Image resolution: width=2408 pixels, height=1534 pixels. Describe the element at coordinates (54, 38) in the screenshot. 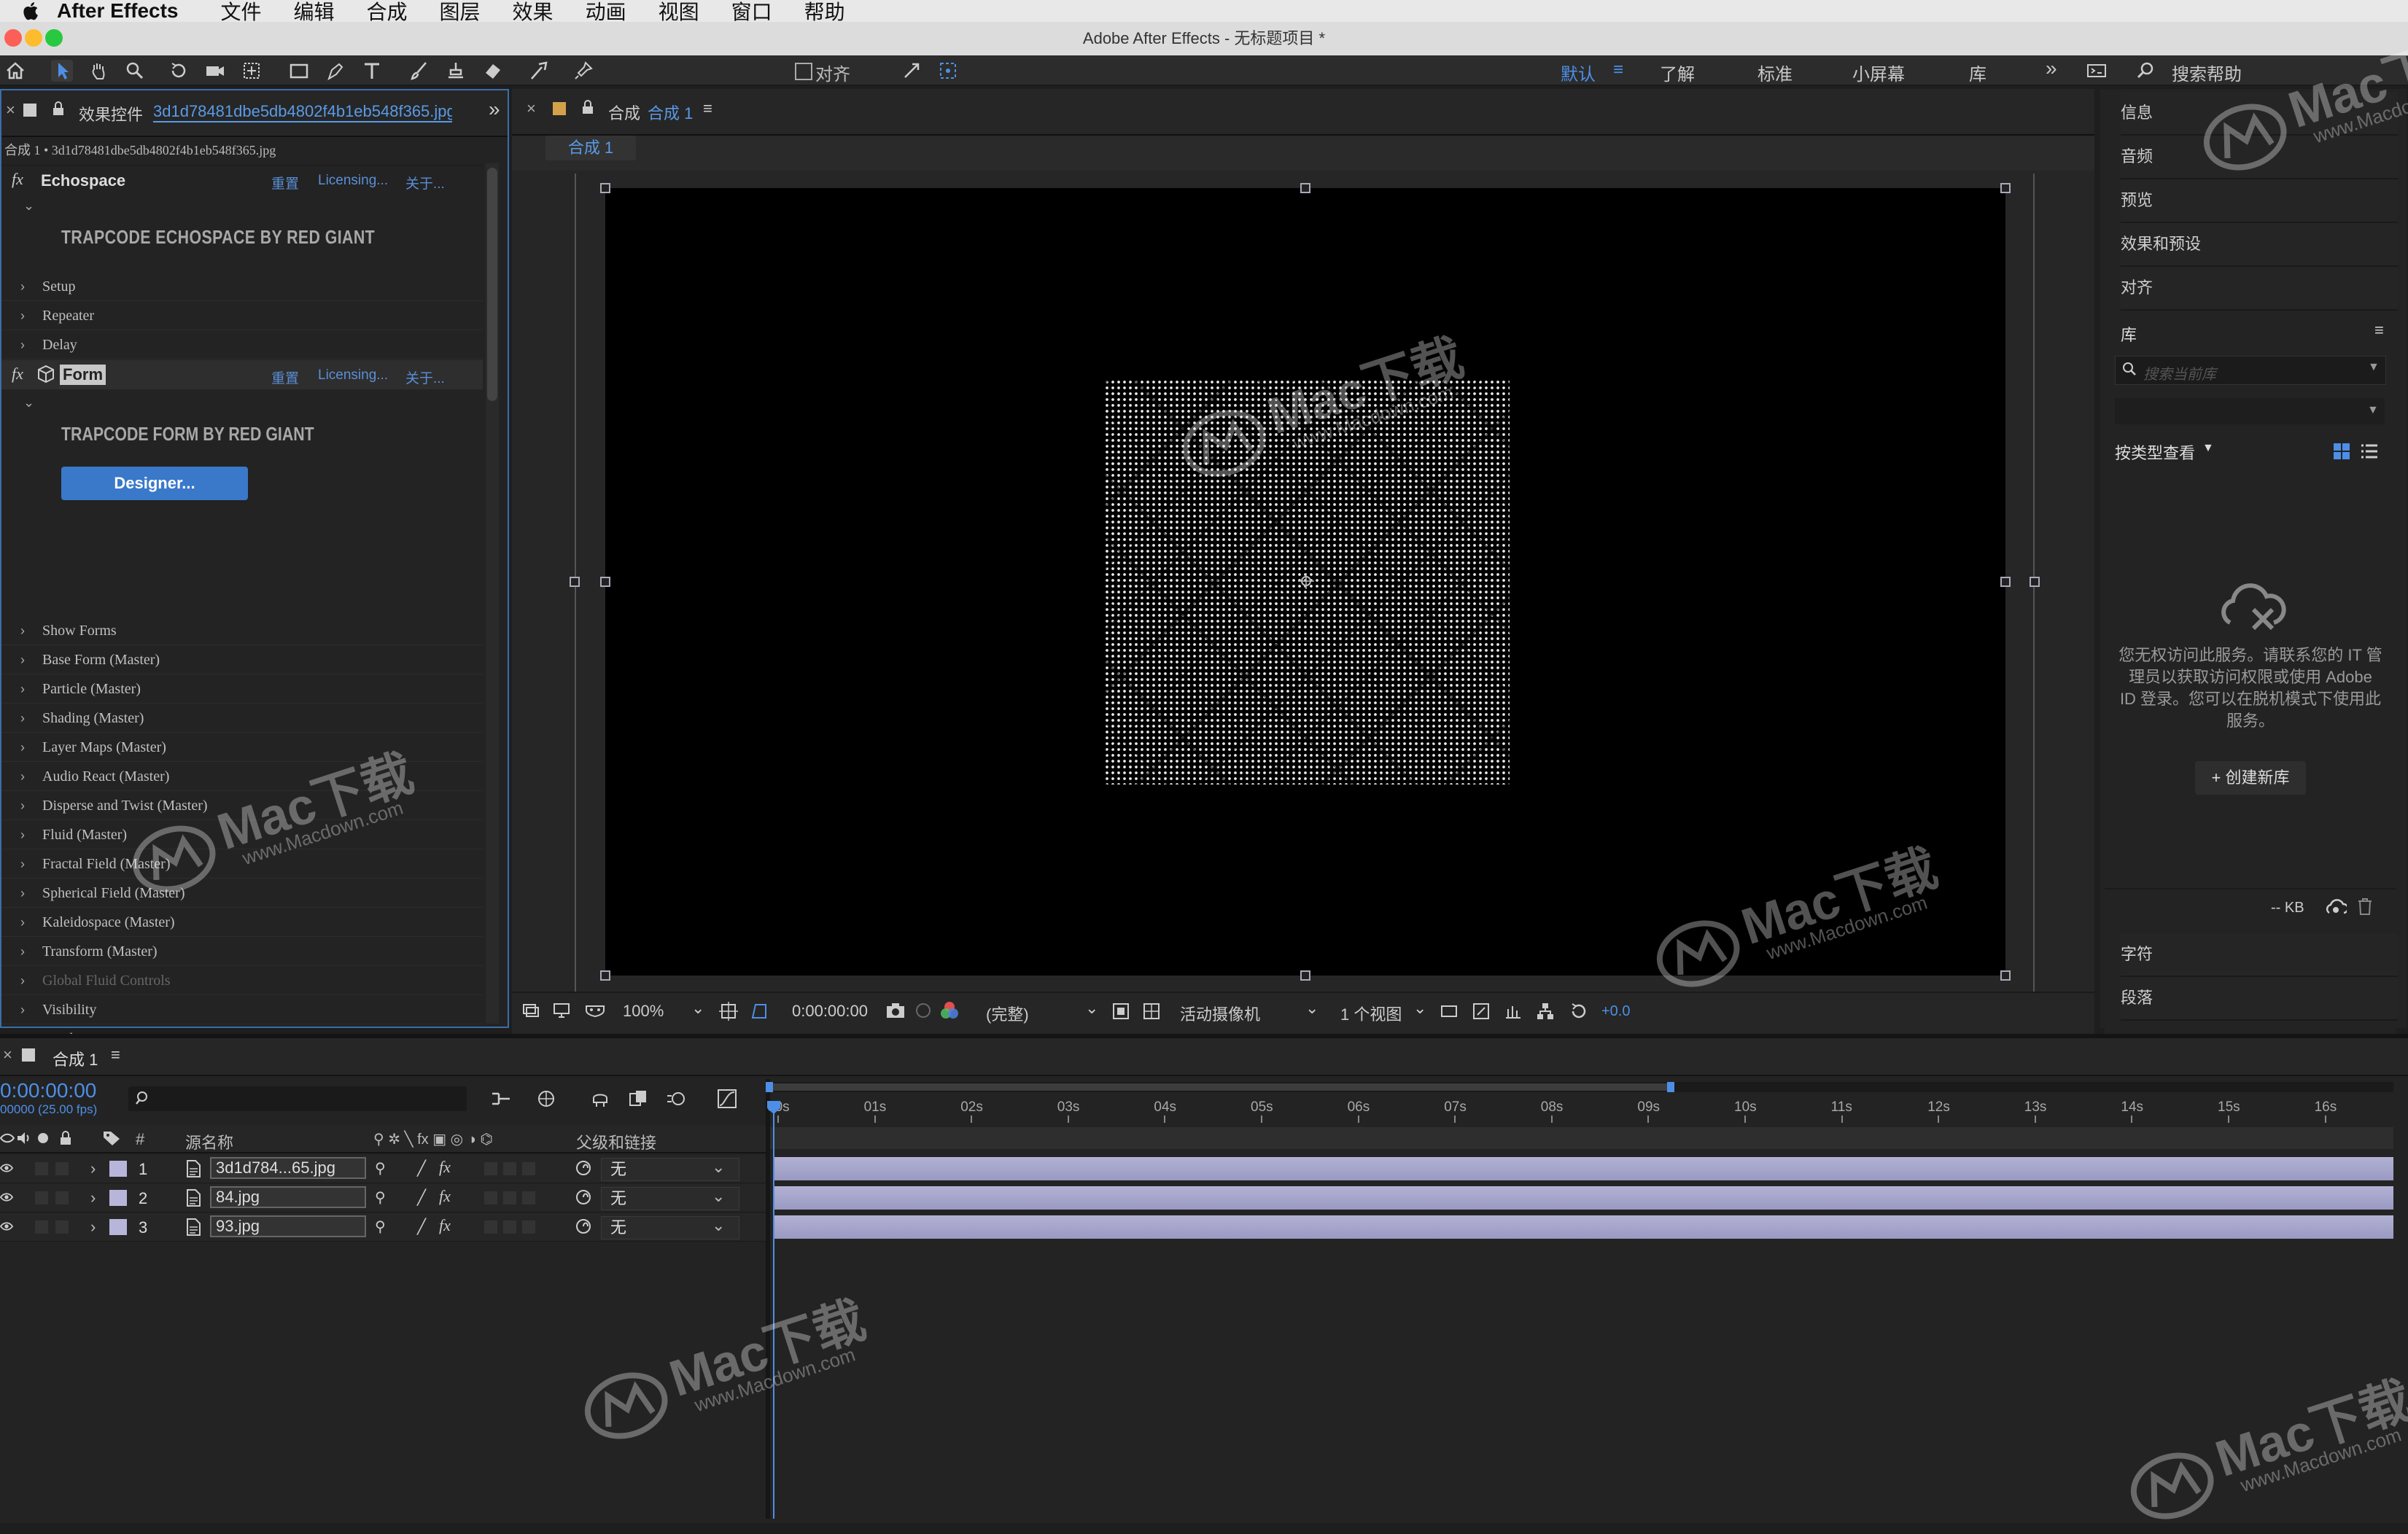

I see `zoom-window-button` at that location.